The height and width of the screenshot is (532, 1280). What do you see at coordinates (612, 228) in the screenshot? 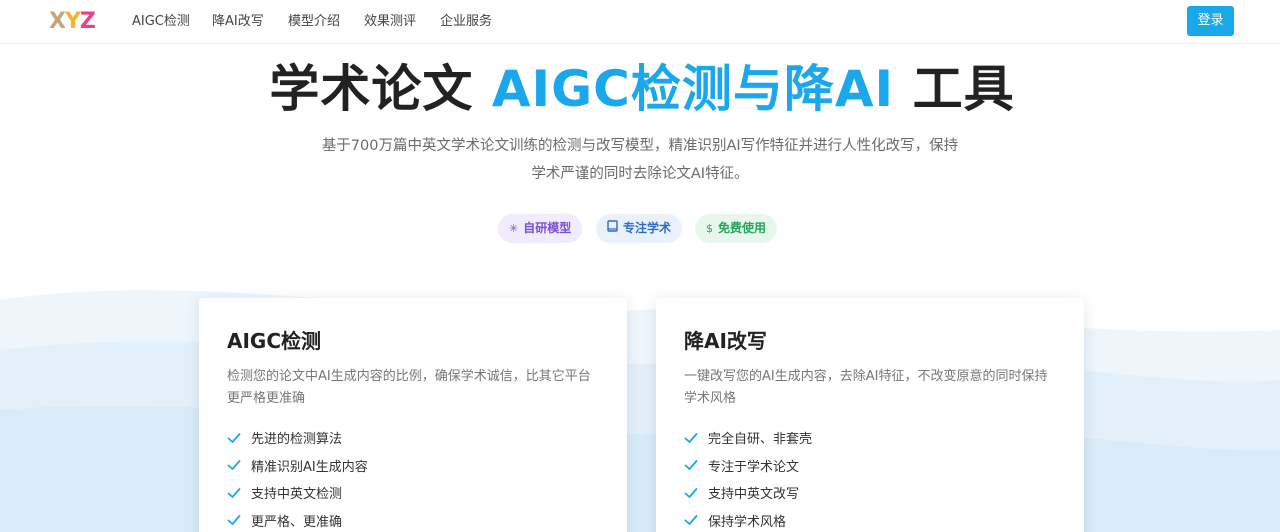
I see `book-icon` at bounding box center [612, 228].